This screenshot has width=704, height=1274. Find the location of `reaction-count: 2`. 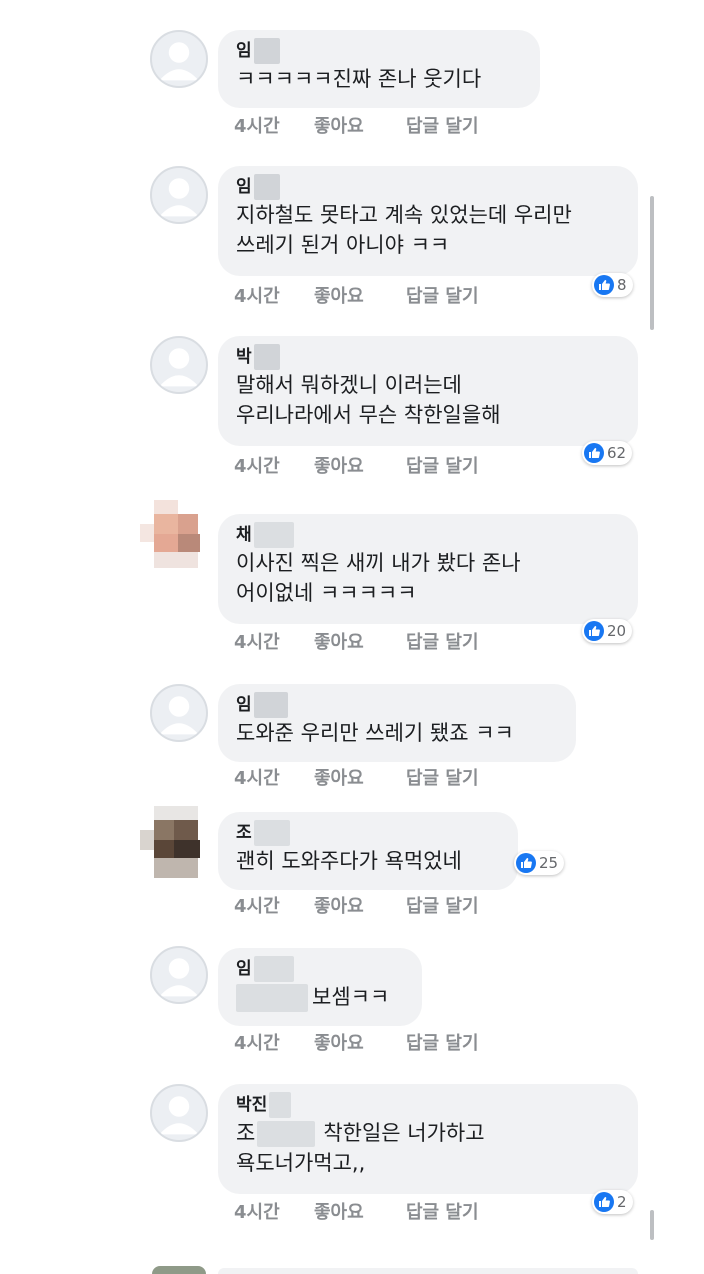

reaction-count: 2 is located at coordinates (612, 1202).